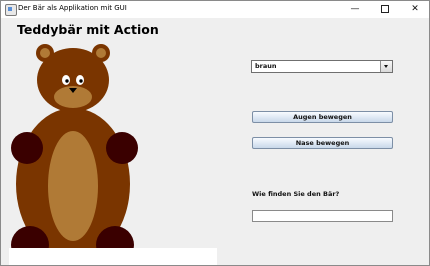 The image size is (430, 266). I want to click on title-bar: Der Bär als Applikation mit GUI — ✕, so click(215, 9).